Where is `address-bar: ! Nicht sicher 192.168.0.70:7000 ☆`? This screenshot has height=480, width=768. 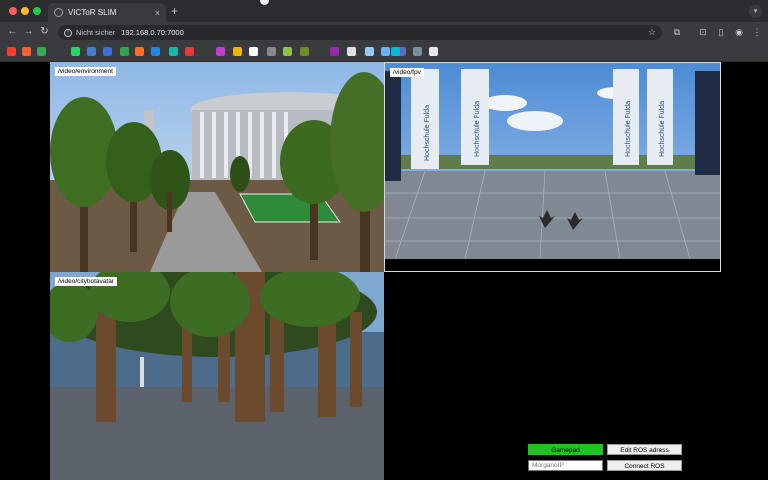
address-bar: ! Nicht sicher 192.168.0.70:7000 ☆ is located at coordinates (360, 32).